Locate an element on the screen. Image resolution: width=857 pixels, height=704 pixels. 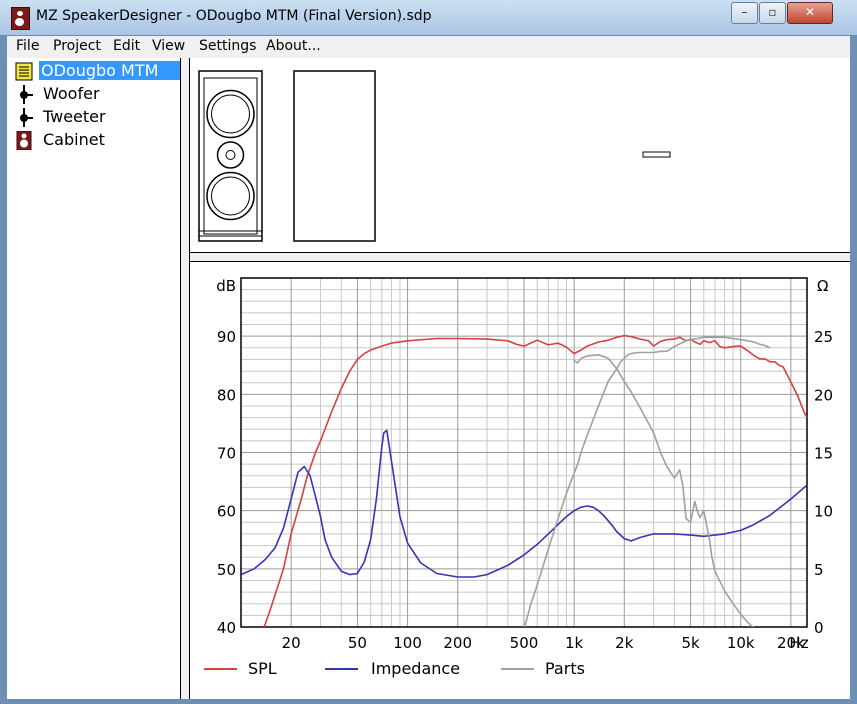
y-tick-label: 90 is located at coordinates (226, 337).